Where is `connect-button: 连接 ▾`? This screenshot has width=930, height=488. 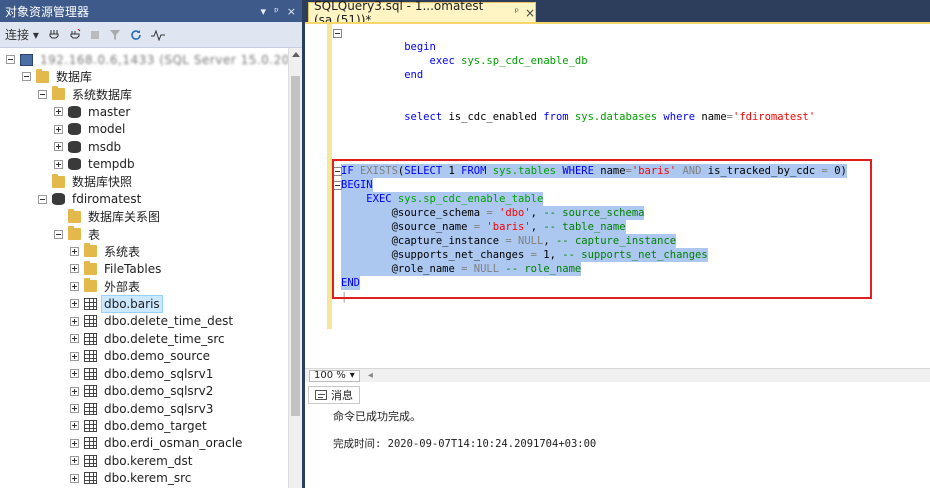
connect-button: 连接 ▾ is located at coordinates (22, 34).